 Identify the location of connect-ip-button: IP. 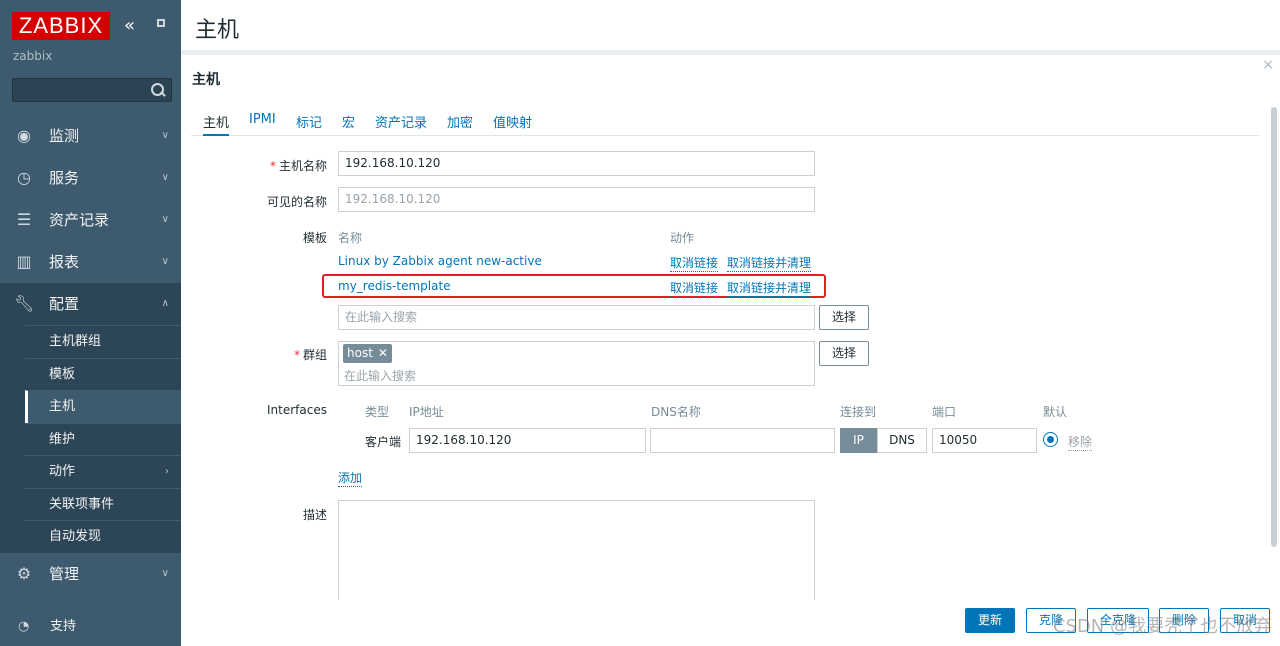
(858, 440).